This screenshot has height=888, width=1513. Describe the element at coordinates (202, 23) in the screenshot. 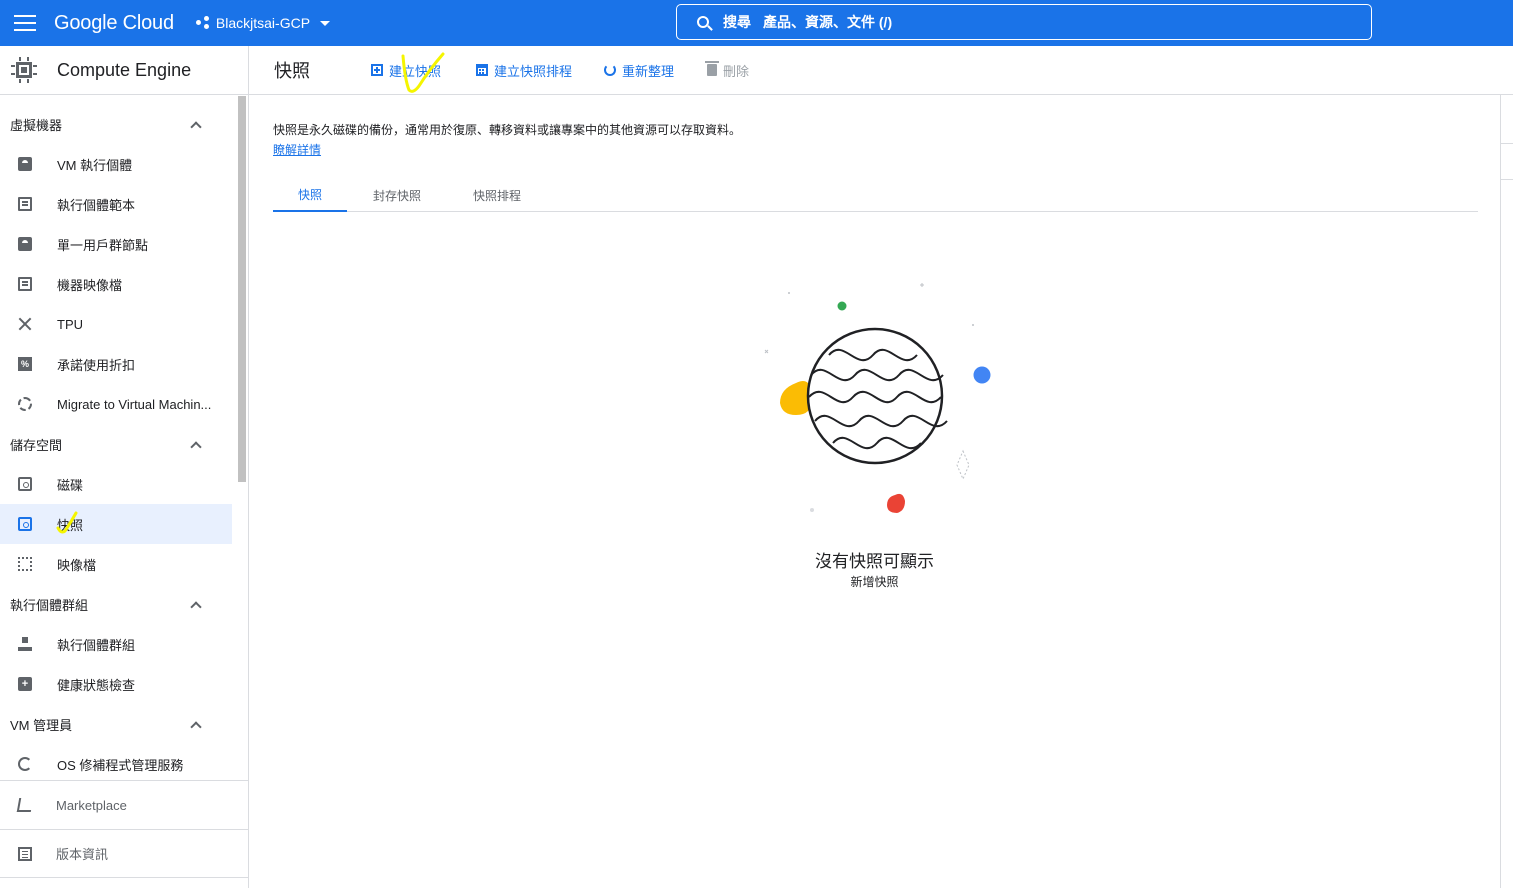

I see `project-icon` at that location.